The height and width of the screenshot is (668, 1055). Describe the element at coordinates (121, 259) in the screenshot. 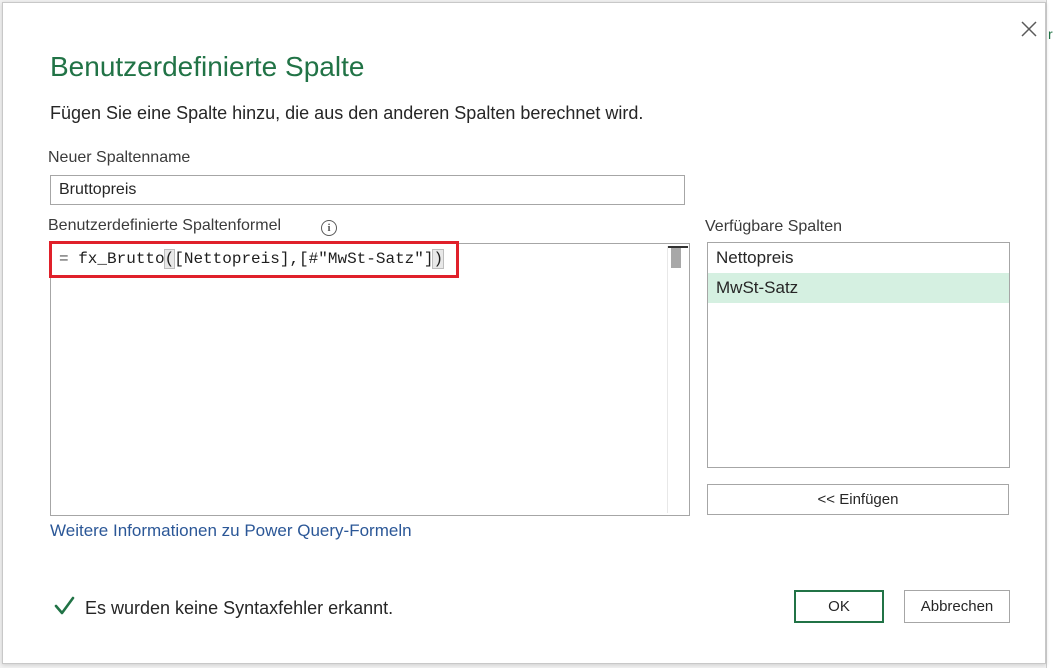

I see `formula-function-name: fx_Brutto` at that location.